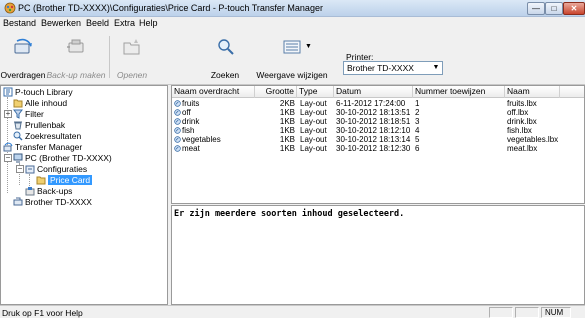  Describe the element at coordinates (30, 169) in the screenshot. I see `configurations-icon` at that location.